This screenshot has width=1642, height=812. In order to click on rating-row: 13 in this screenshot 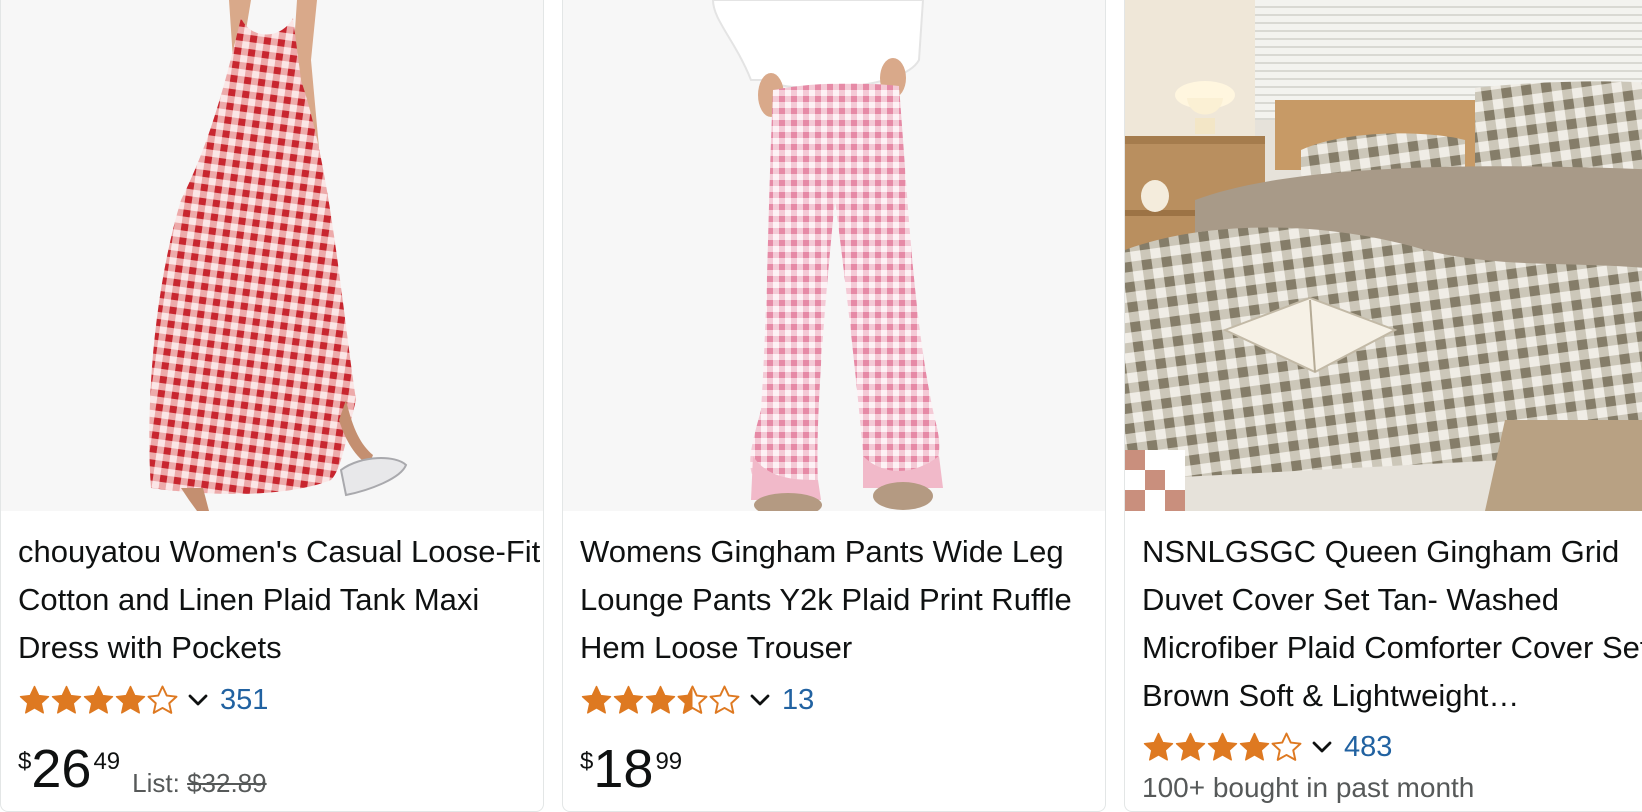, I will do `click(697, 700)`.